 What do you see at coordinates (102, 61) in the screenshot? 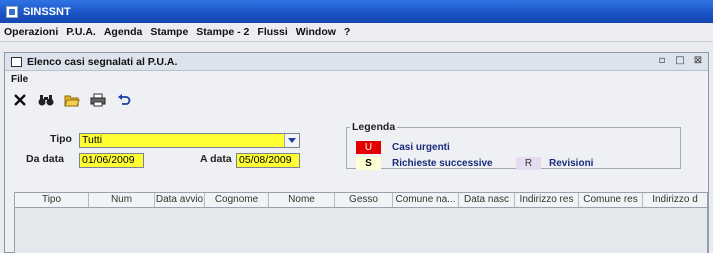
I see `internal-window-title: Elenco casi segnalati al P.U.A.` at bounding box center [102, 61].